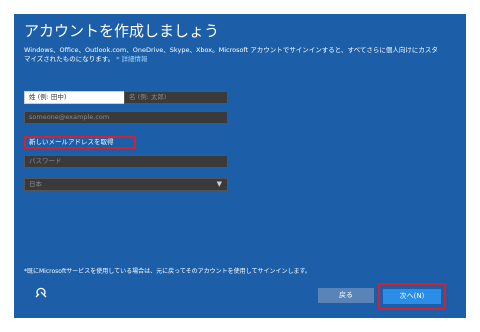 This screenshot has width=480, height=332. I want to click on back-button: 戻る, so click(346, 295).